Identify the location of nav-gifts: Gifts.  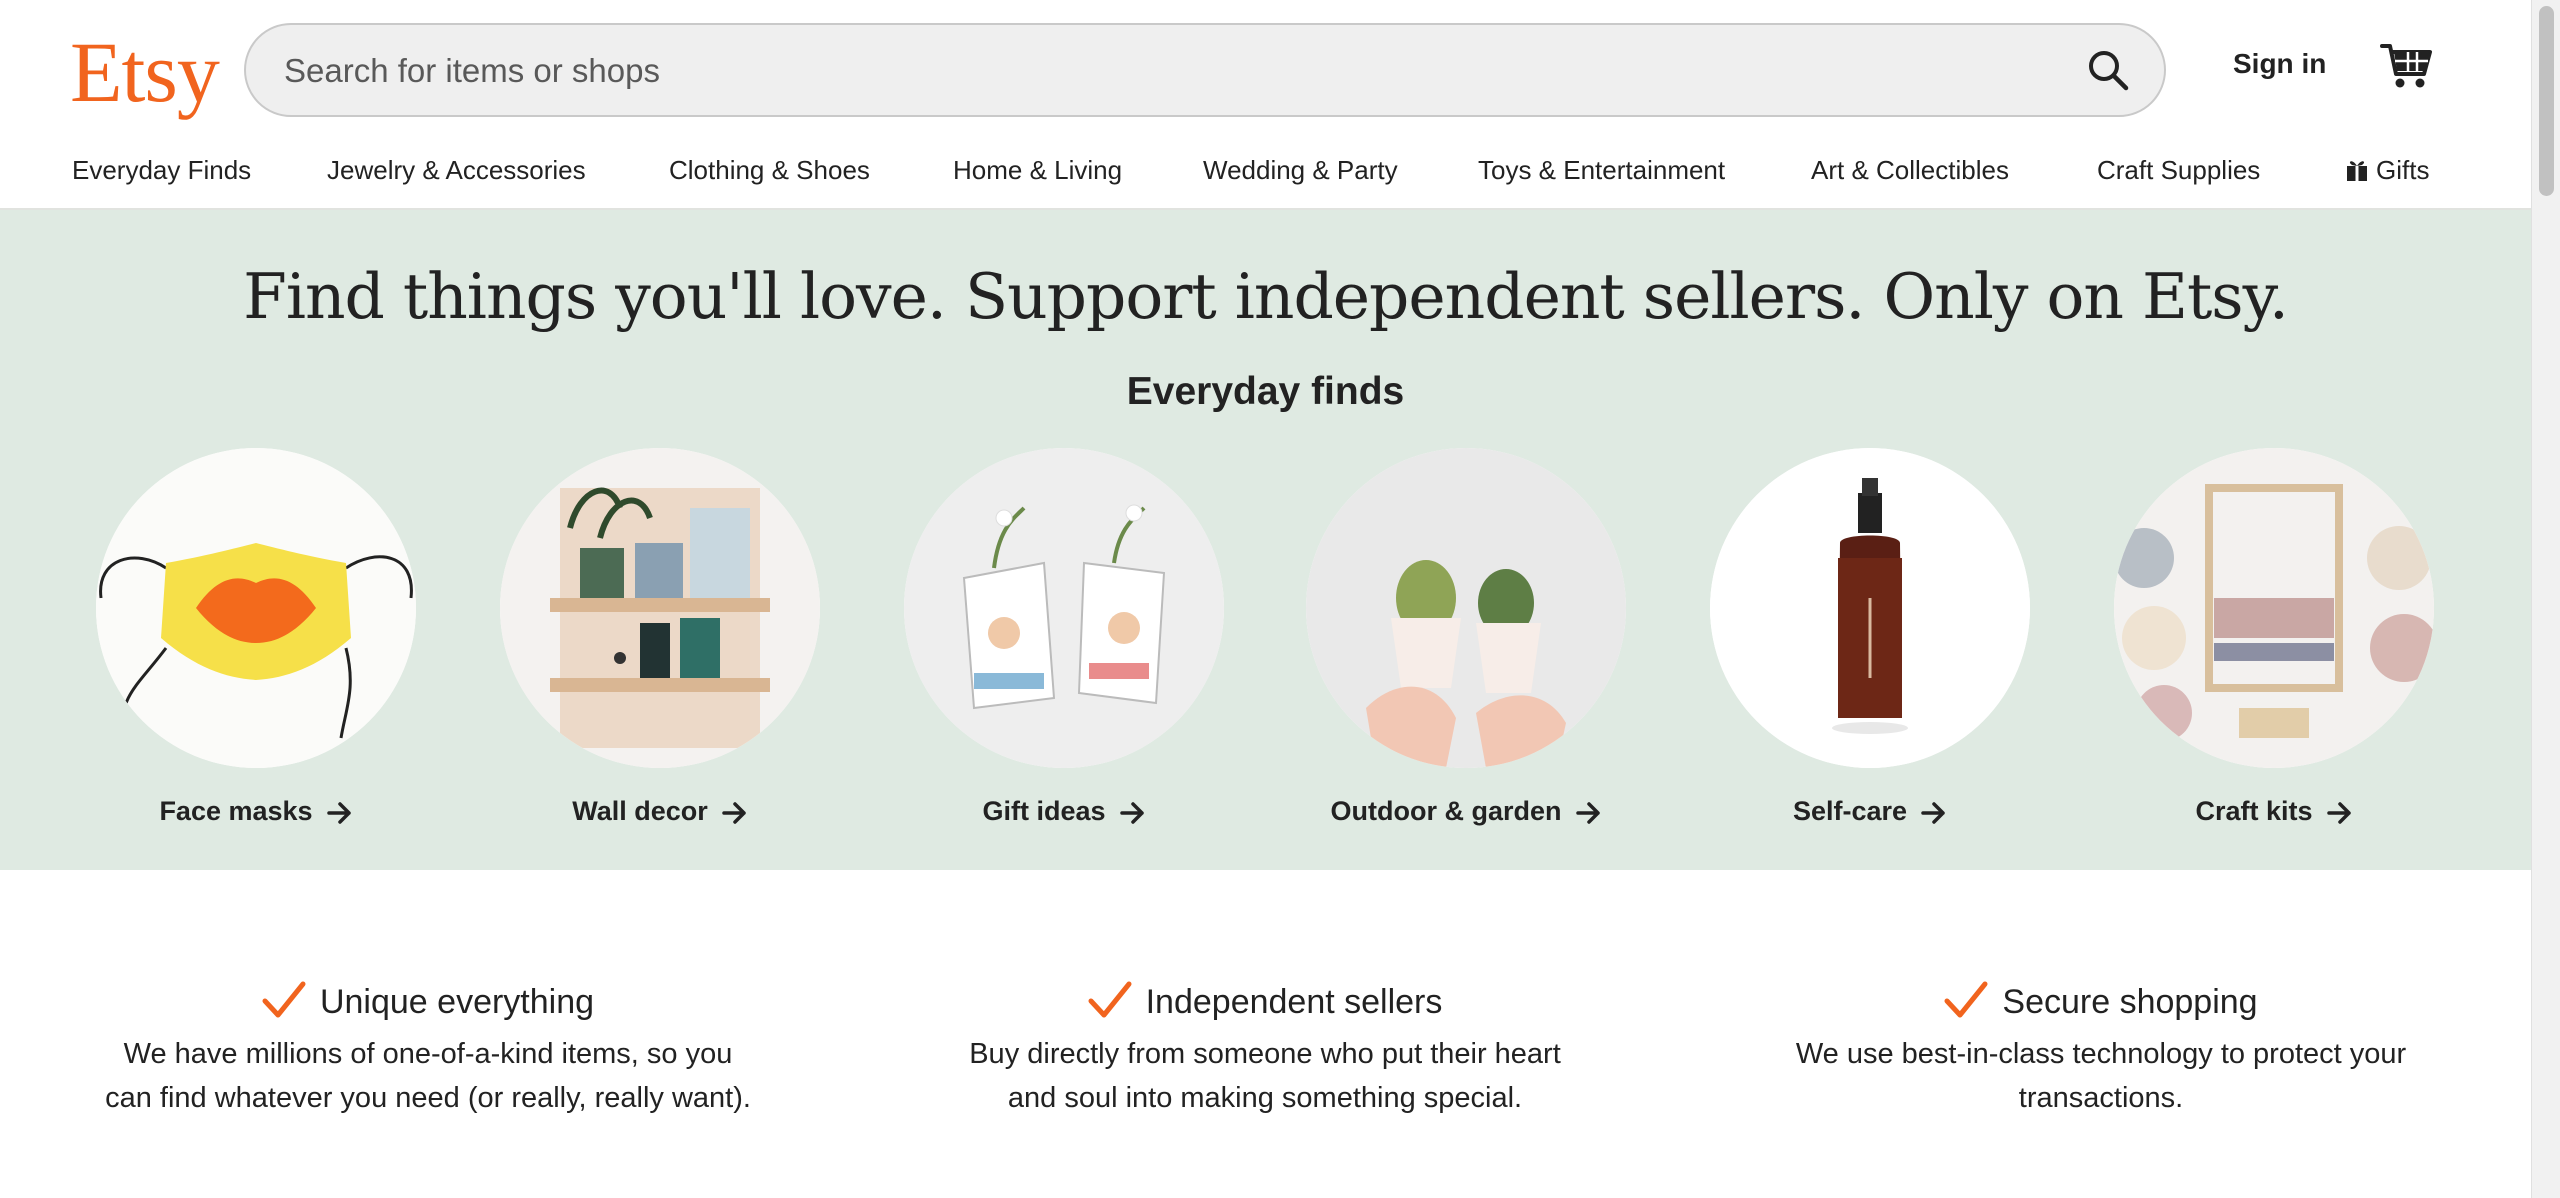
(2387, 170).